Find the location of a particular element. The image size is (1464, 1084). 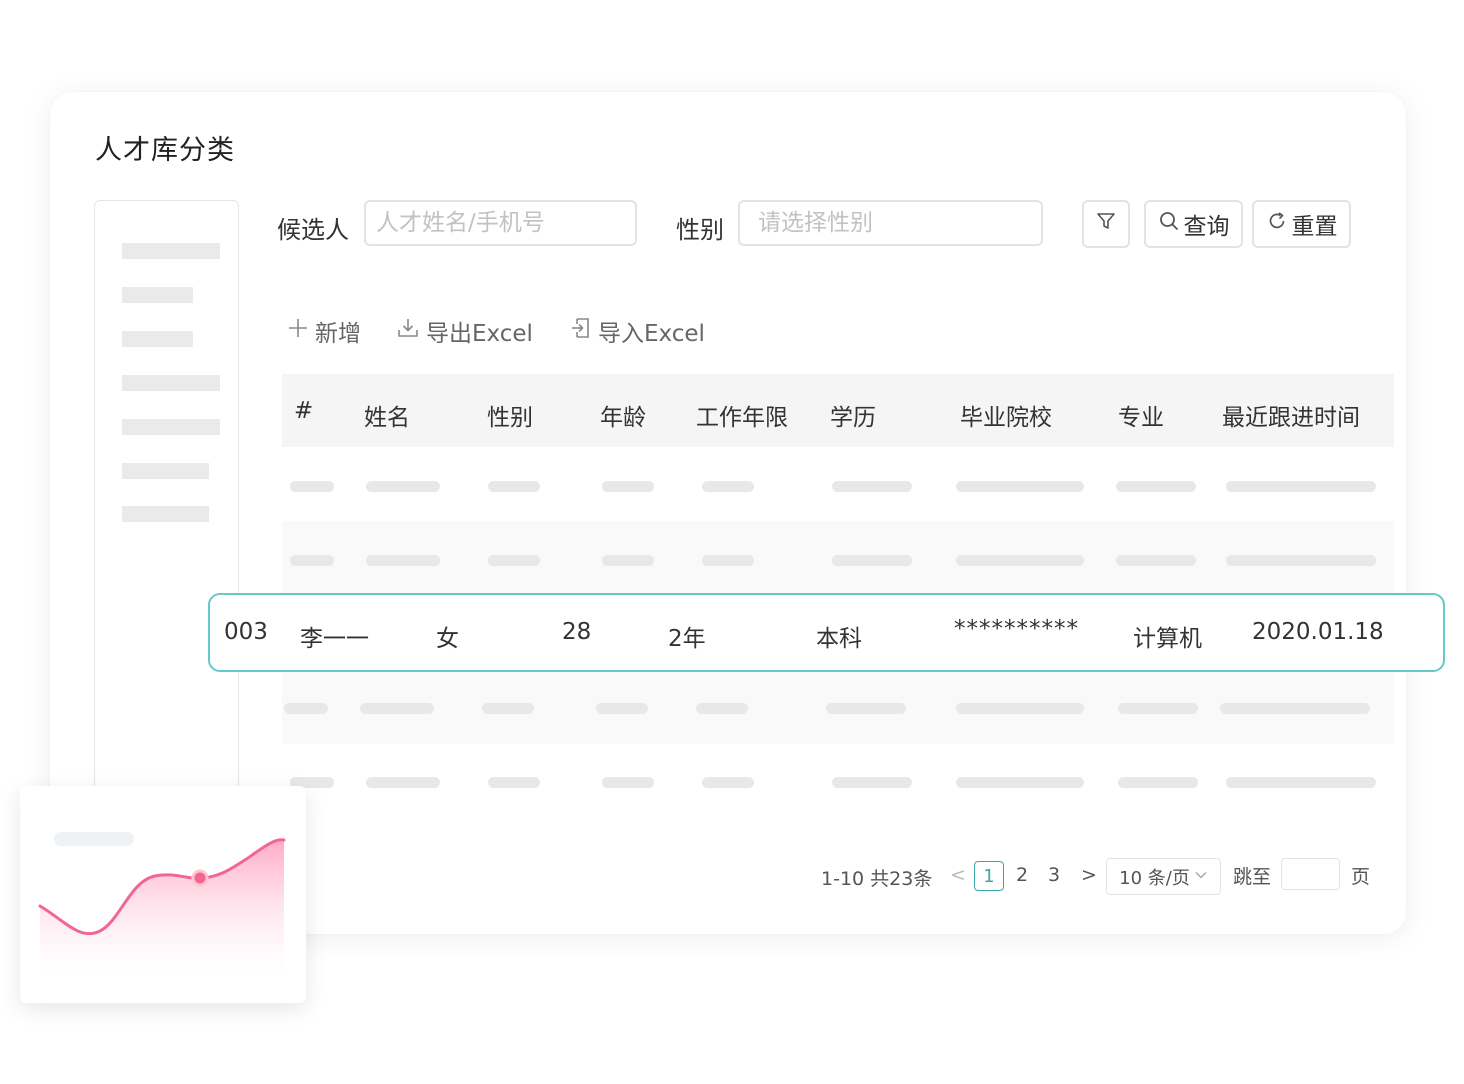

trend-highlight-point is located at coordinates (200, 878).